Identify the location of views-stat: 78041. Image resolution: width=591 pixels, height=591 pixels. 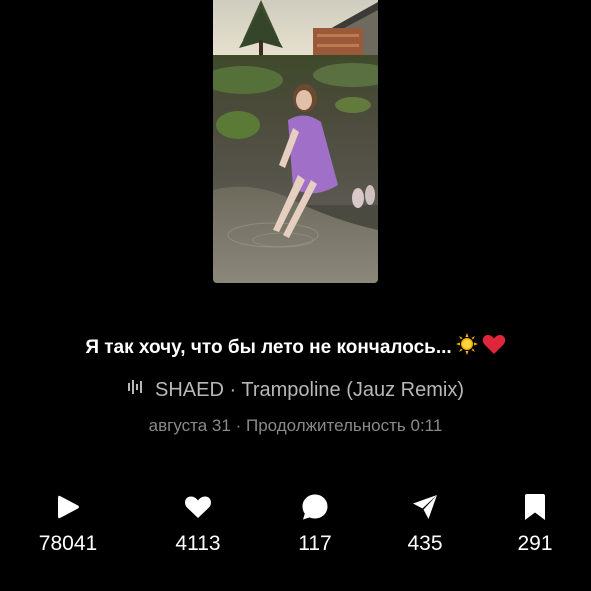
(68, 524).